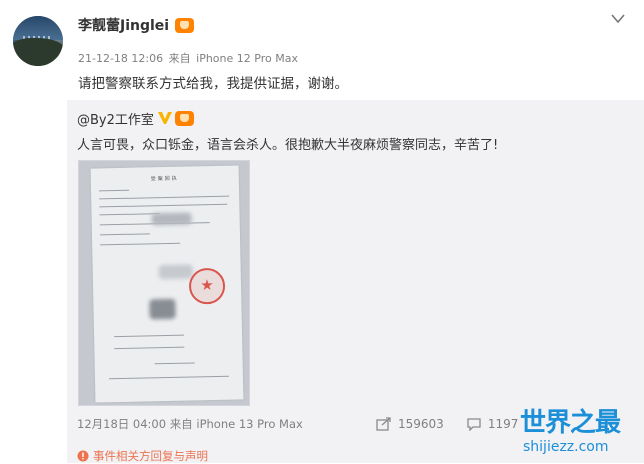  I want to click on author-row: 李靓蕾Jinglei, so click(136, 25).